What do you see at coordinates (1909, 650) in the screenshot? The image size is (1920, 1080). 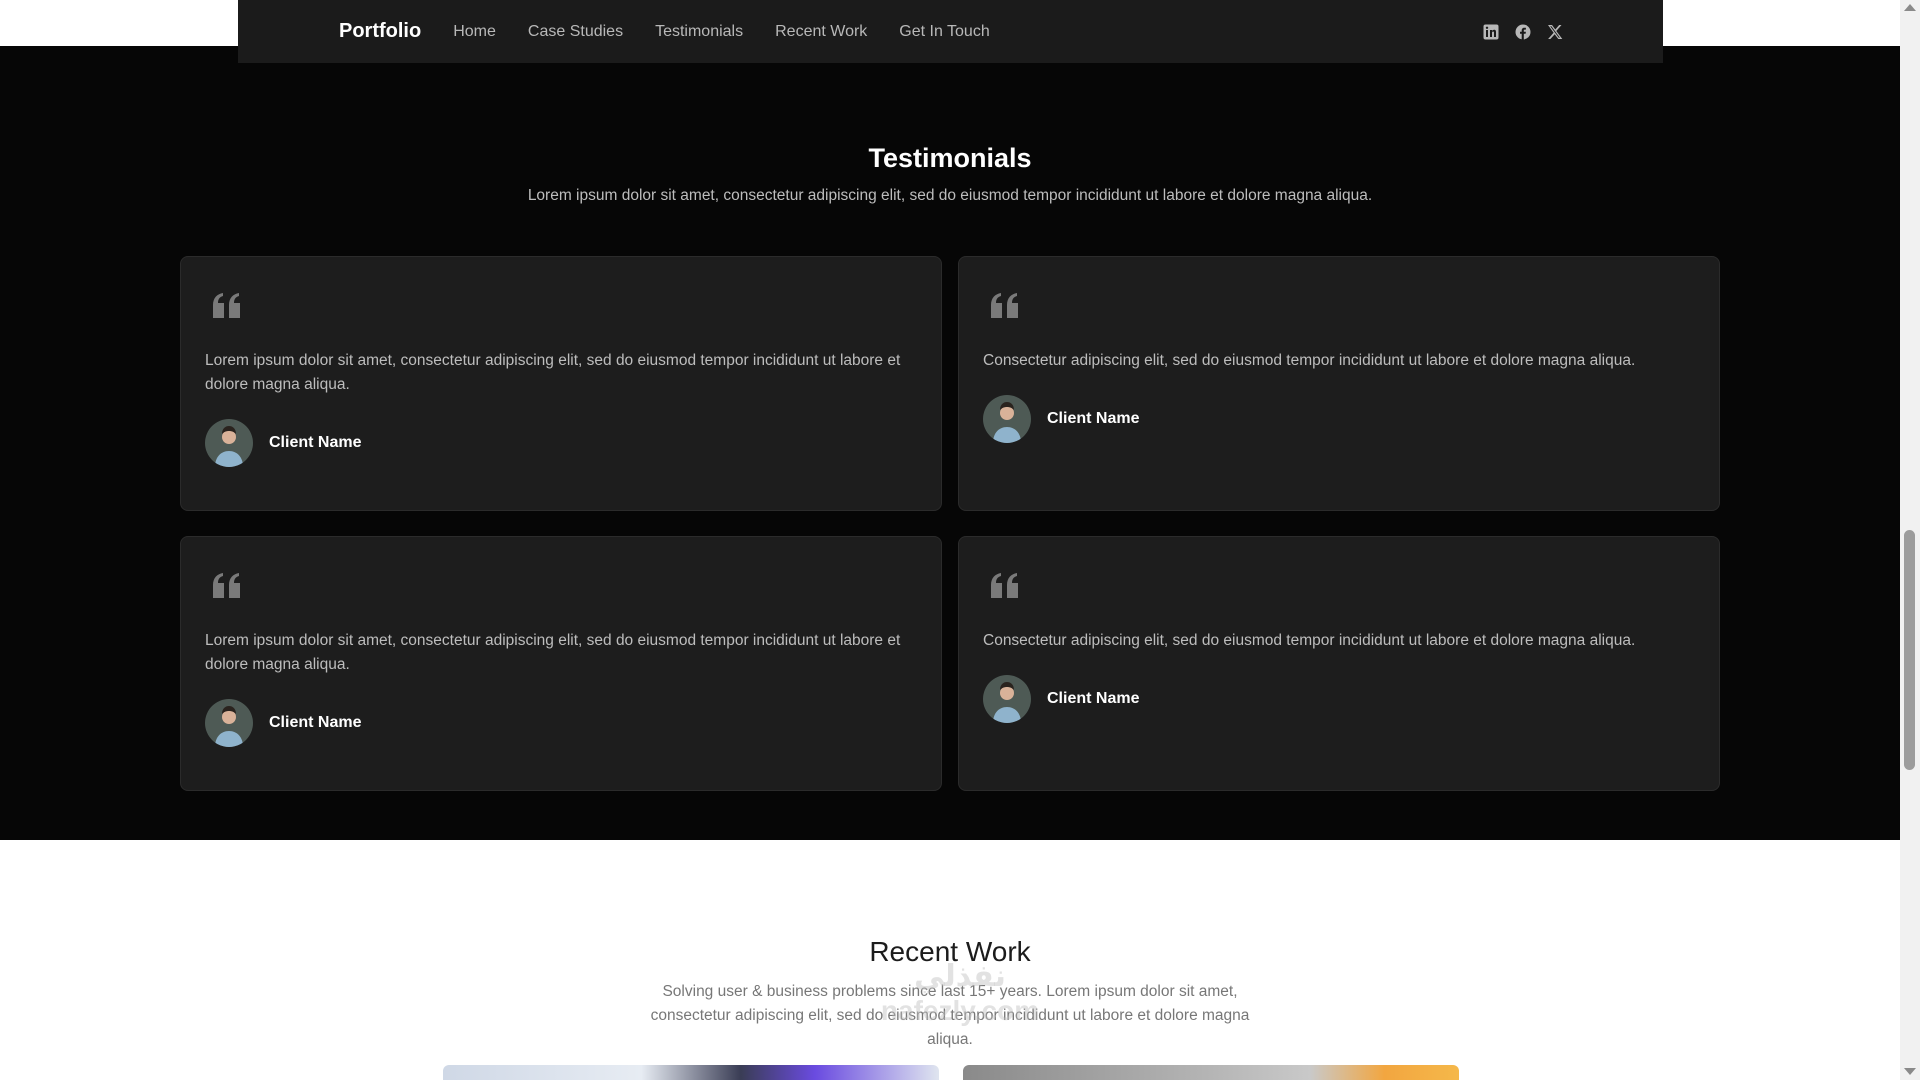 I see `scrollbar-thumb` at bounding box center [1909, 650].